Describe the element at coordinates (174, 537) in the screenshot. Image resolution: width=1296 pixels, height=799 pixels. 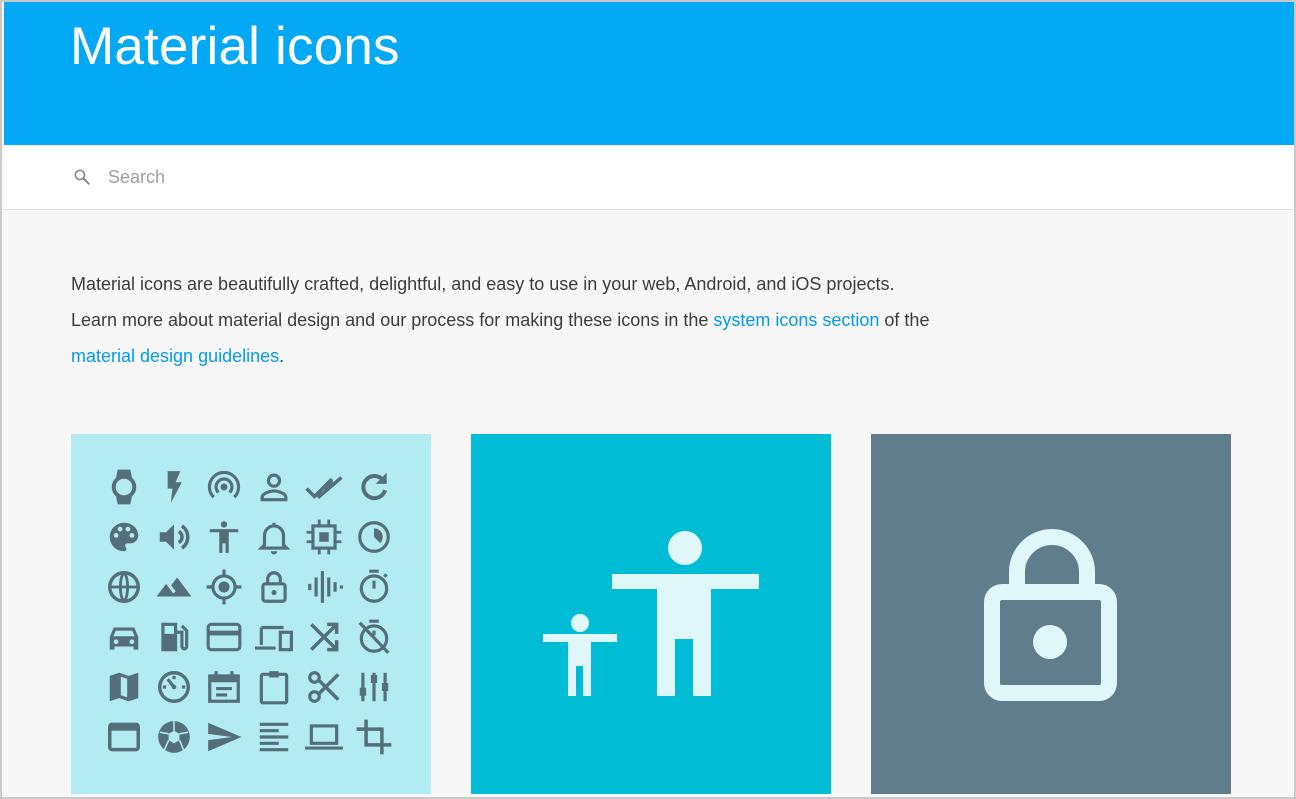
I see `volume-up-icon` at that location.